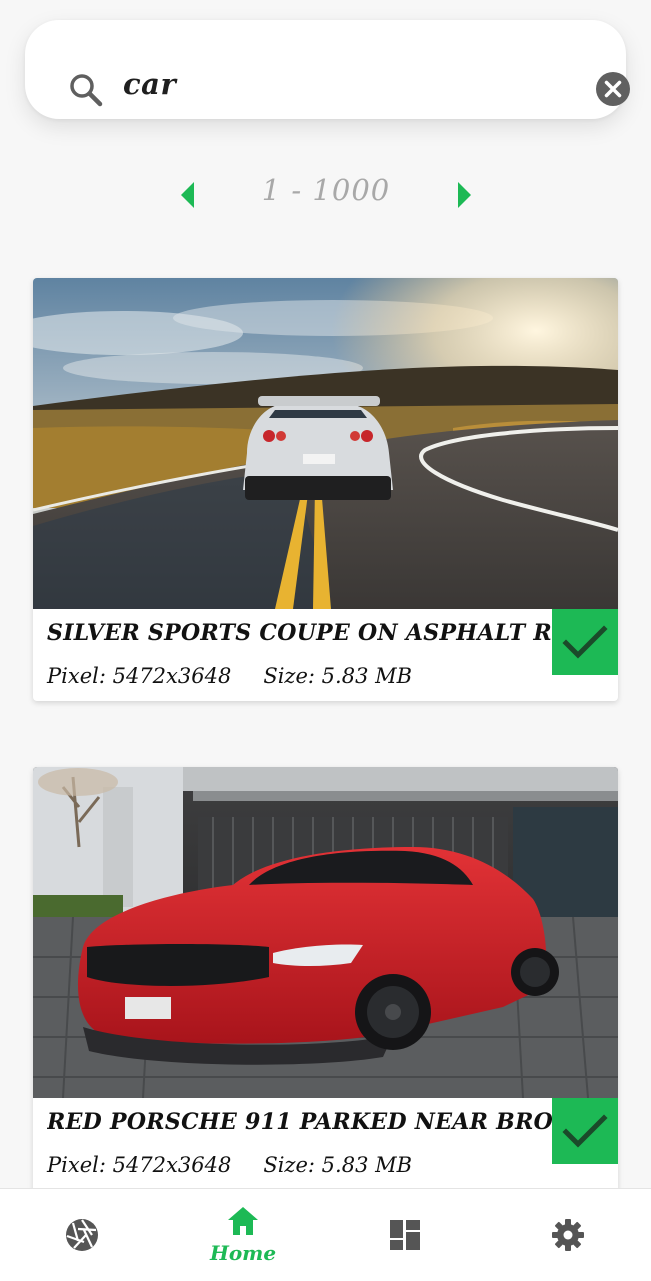 This screenshot has height=1281, width=651. I want to click on search-input: car, so click(149, 84).